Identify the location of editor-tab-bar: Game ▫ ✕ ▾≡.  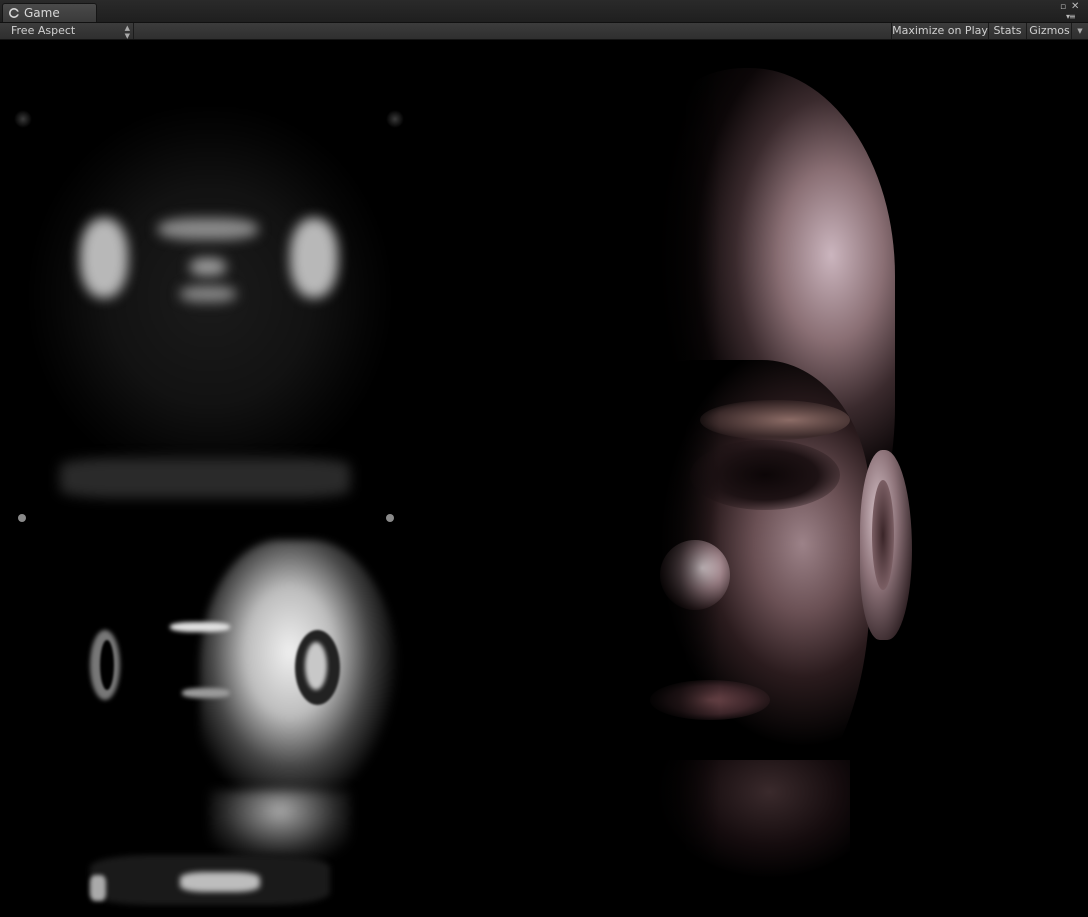
(544, 11).